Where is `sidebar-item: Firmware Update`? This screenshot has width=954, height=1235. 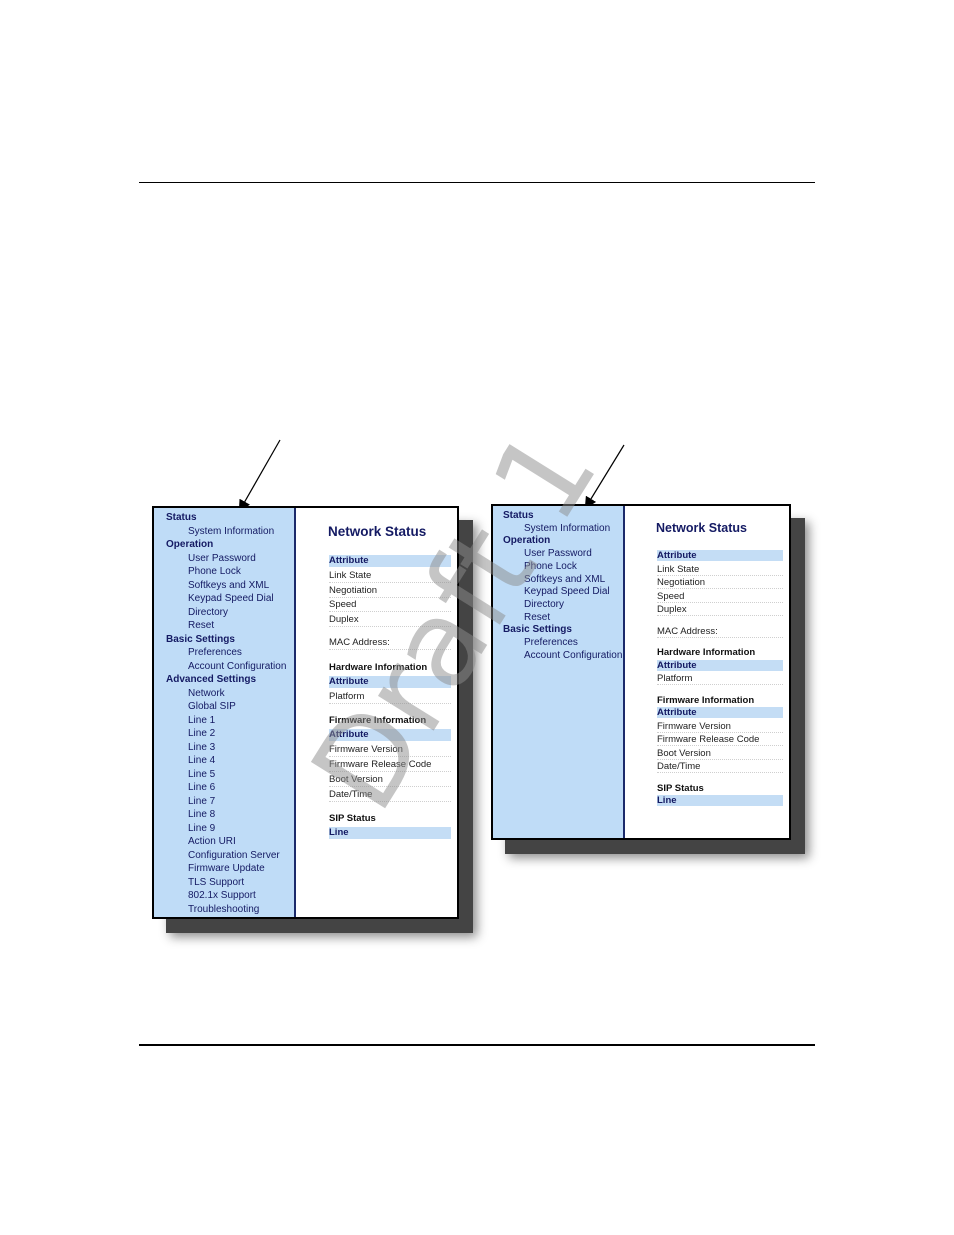 sidebar-item: Firmware Update is located at coordinates (226, 868).